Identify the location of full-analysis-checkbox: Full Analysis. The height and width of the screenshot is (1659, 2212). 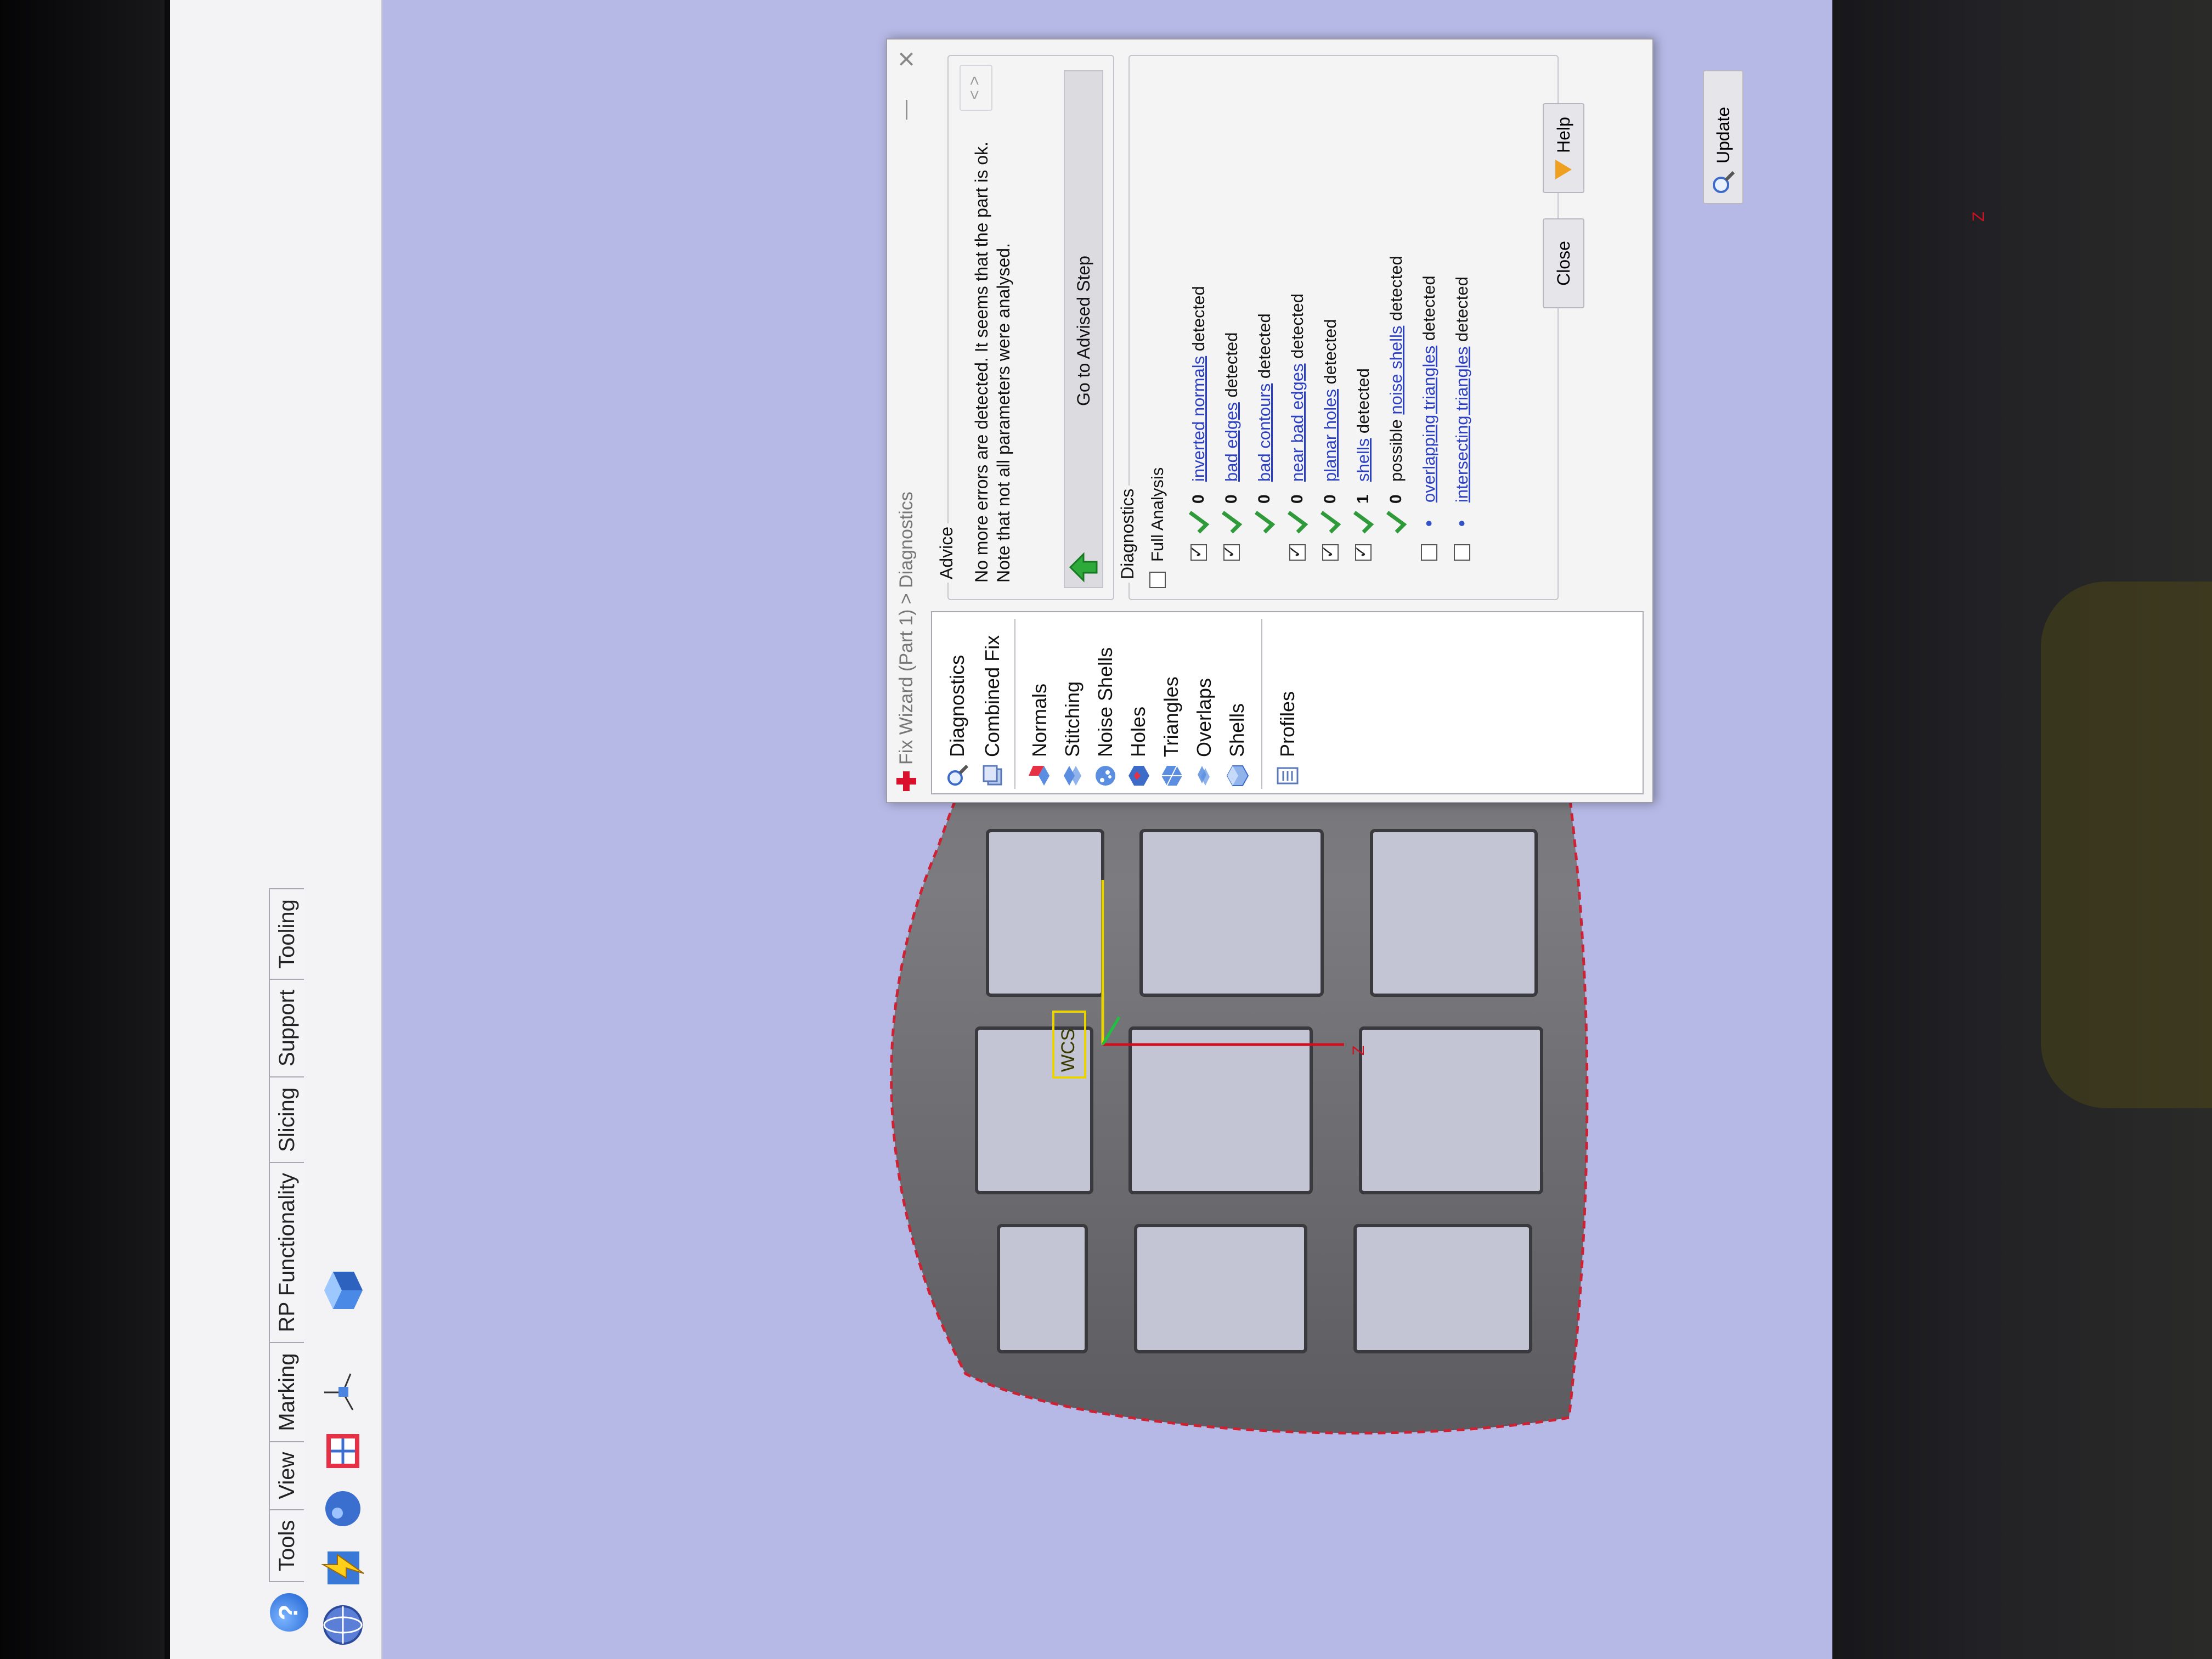
(1157, 527).